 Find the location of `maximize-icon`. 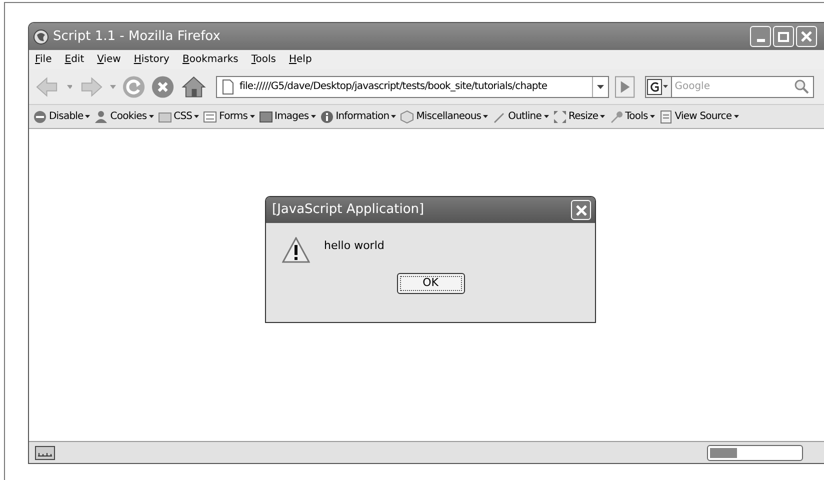

maximize-icon is located at coordinates (783, 37).